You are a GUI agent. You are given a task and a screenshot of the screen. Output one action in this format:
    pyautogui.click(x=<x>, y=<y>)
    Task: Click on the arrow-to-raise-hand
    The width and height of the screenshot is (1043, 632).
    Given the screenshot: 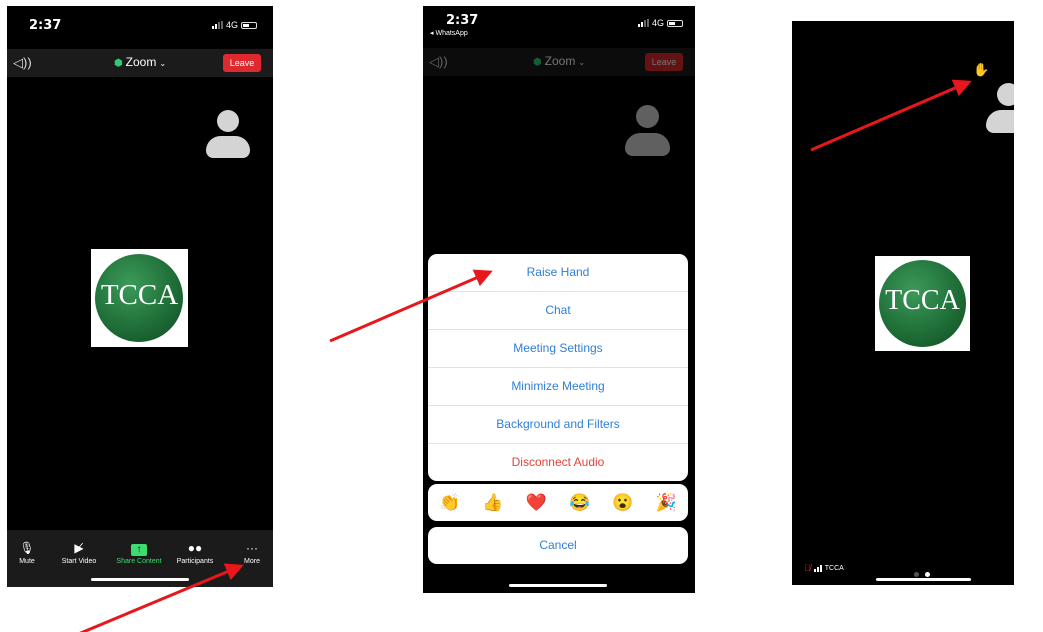 What is the action you would take?
    pyautogui.click(x=411, y=306)
    